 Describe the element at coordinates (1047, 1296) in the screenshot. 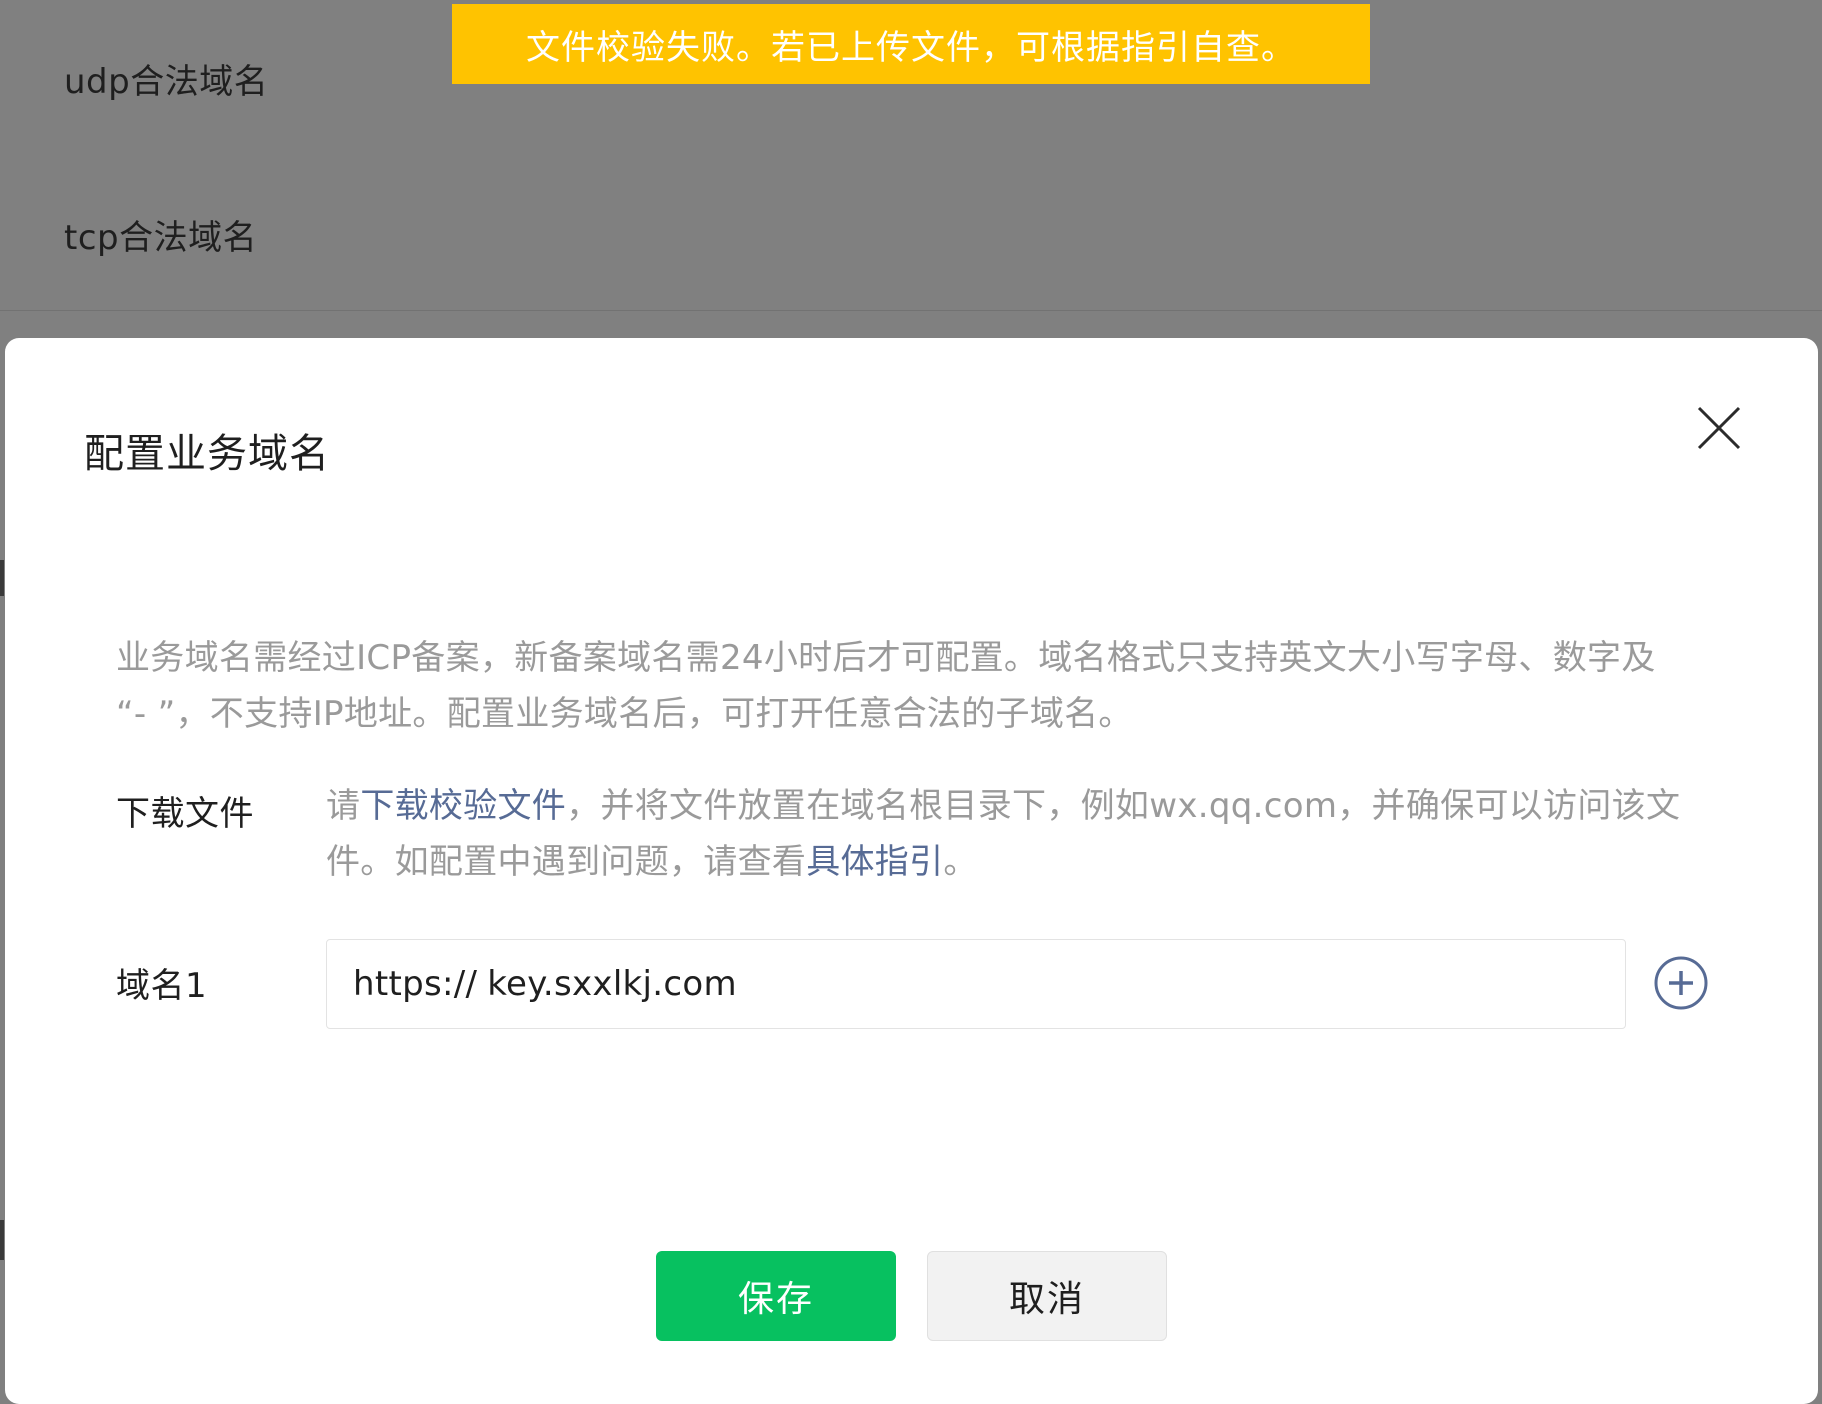

I see `cancel-button: 取消` at that location.